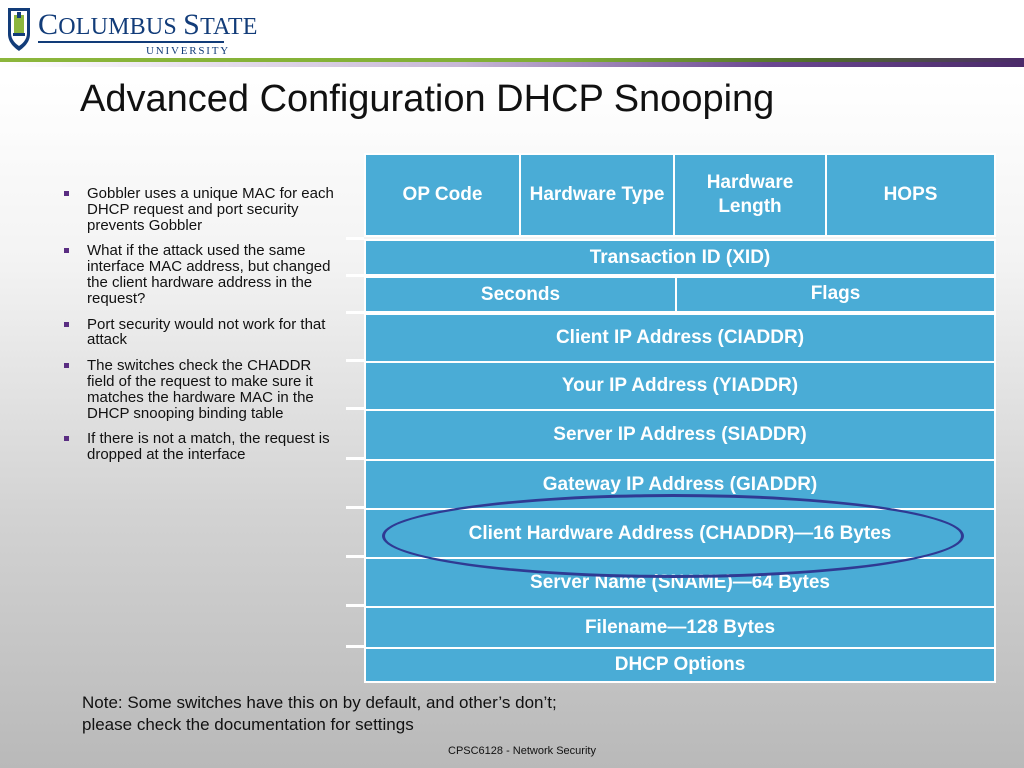 The width and height of the screenshot is (1024, 768). I want to click on field-hardware-type: Hardware Type, so click(597, 195).